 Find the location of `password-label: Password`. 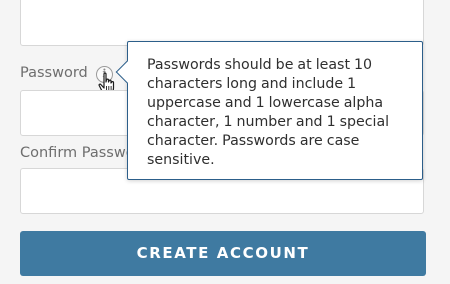

password-label: Password is located at coordinates (54, 73).